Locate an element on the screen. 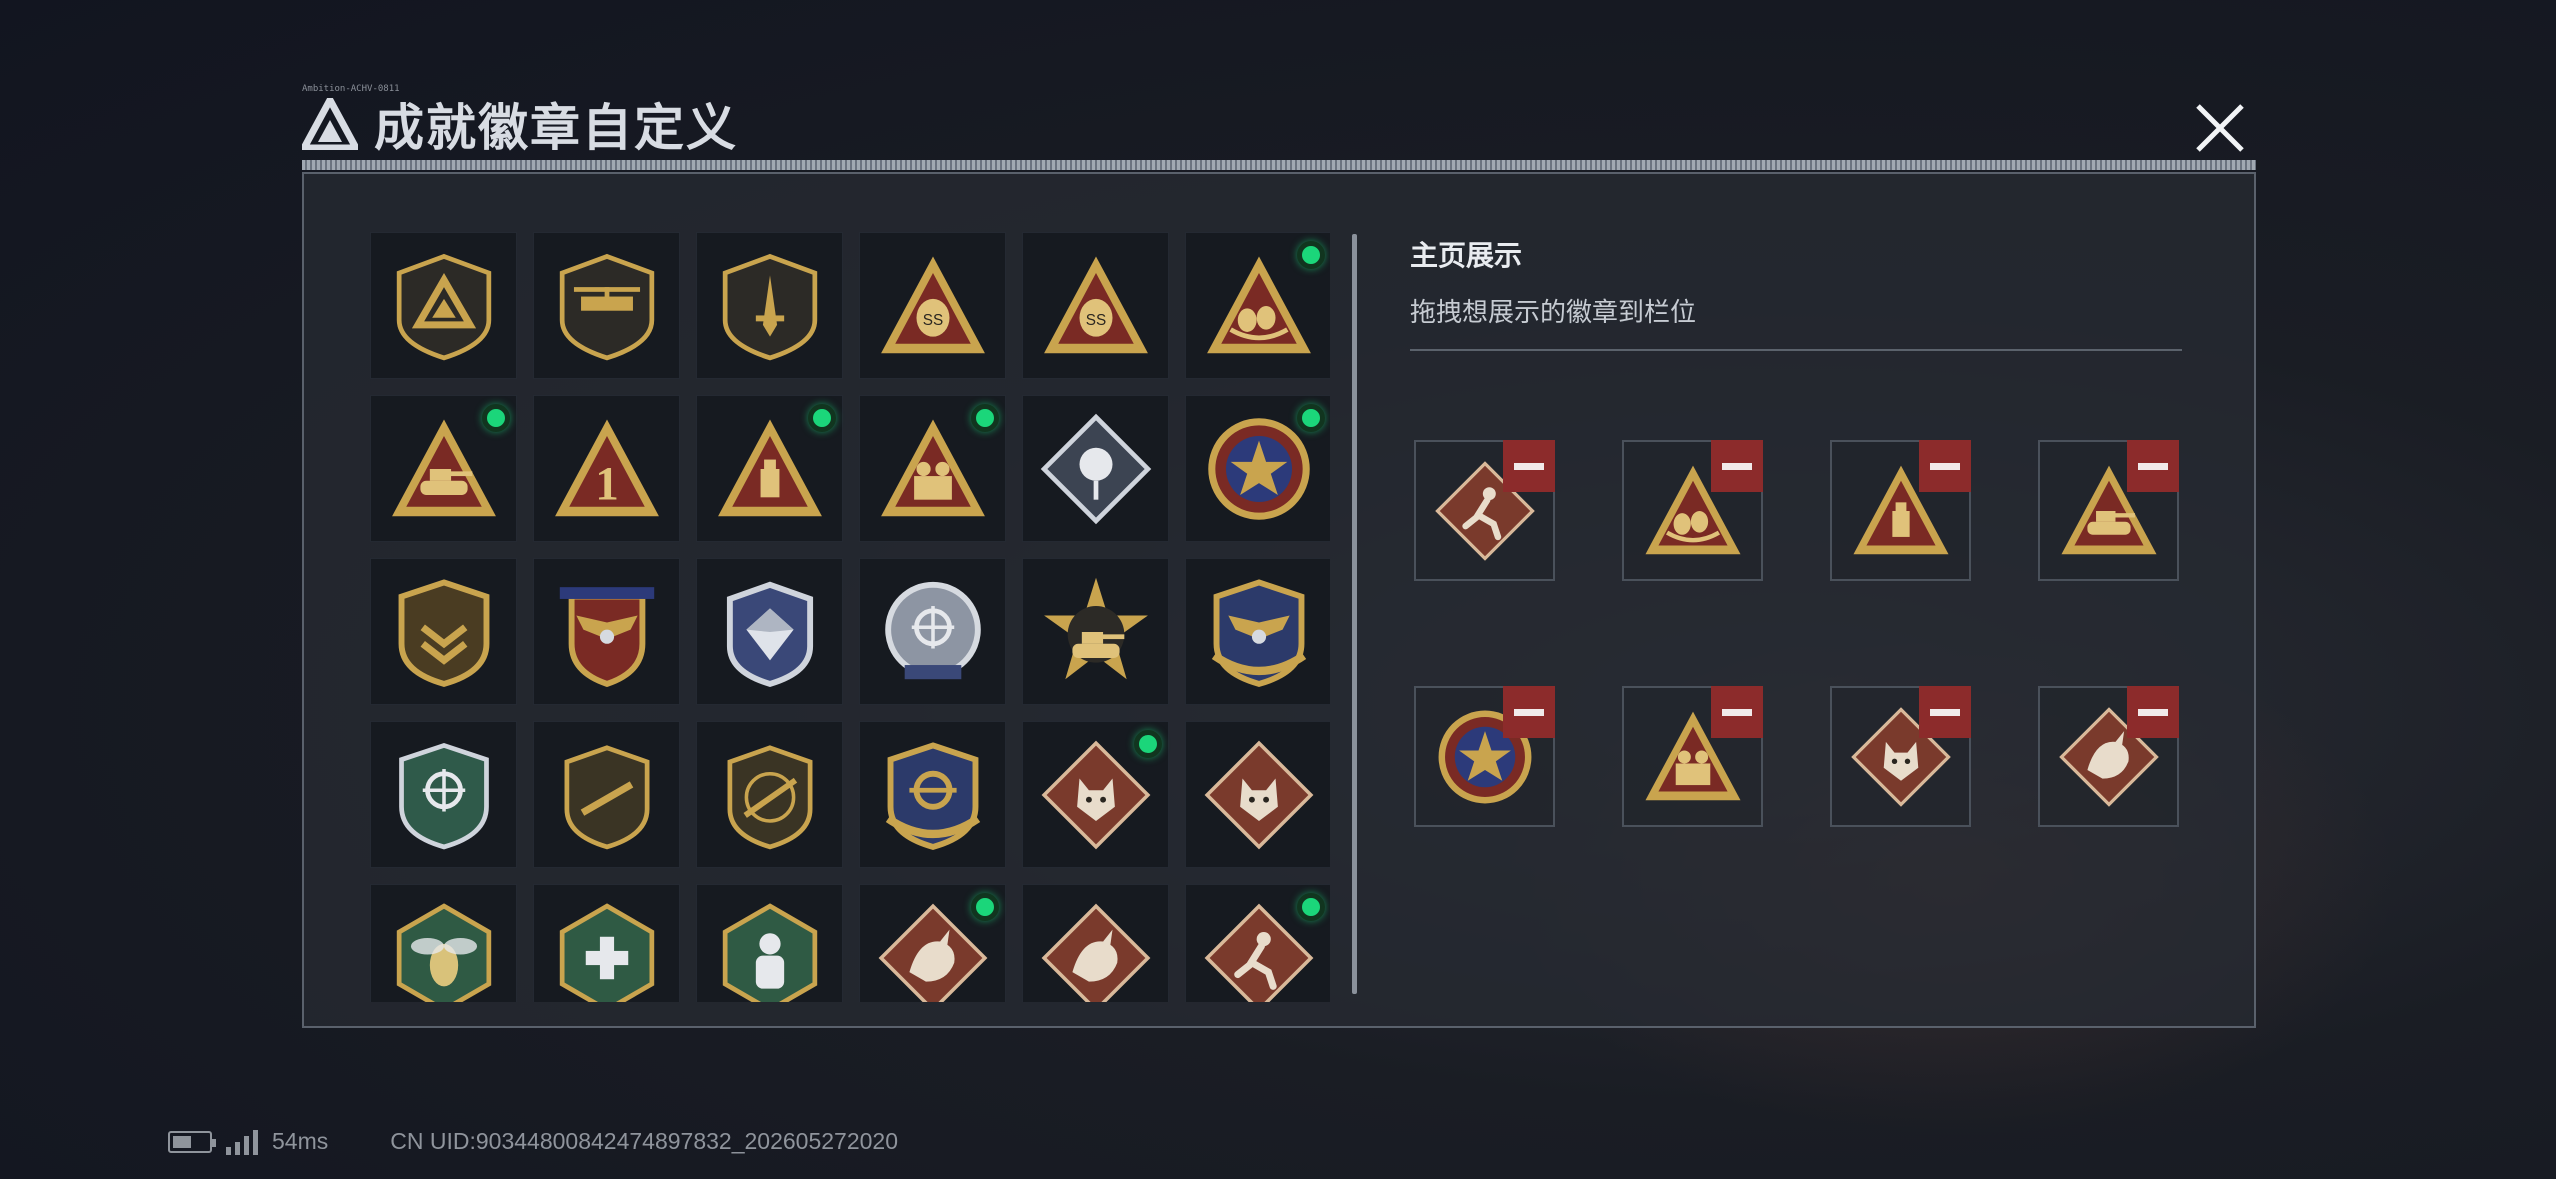 Image resolution: width=2556 pixels, height=1179 pixels. shield-helicopter-icon is located at coordinates (606, 306).